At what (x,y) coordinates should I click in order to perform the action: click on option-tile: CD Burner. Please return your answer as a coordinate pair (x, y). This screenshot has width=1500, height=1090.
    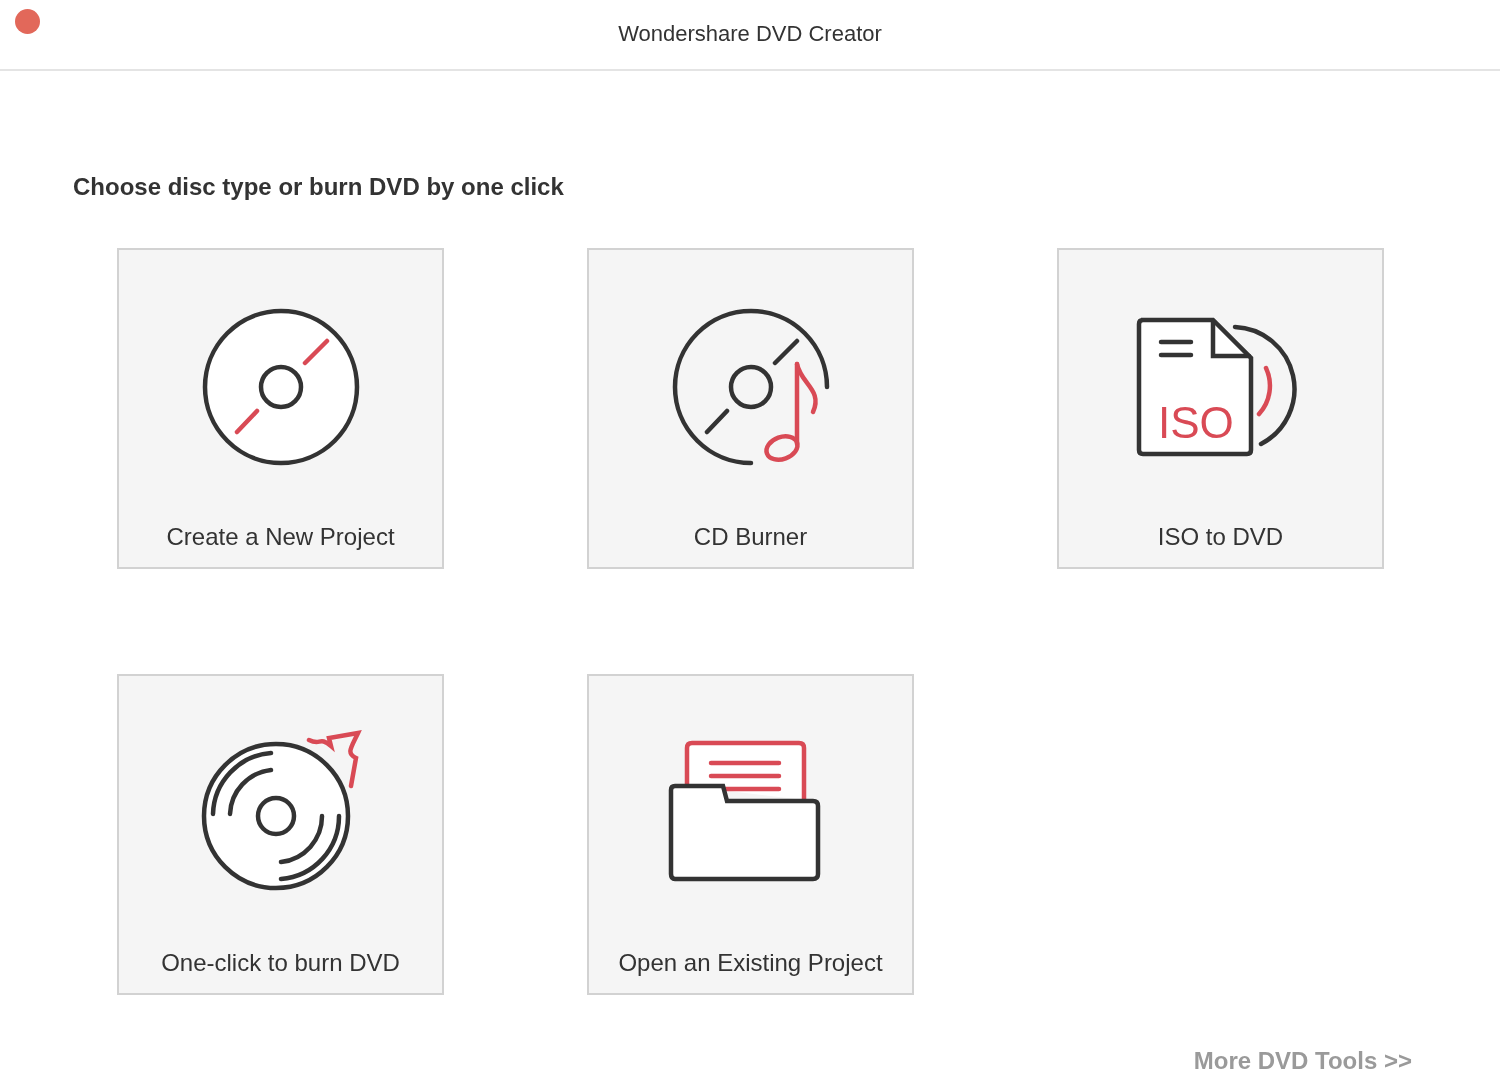
    Looking at the image, I should click on (750, 408).